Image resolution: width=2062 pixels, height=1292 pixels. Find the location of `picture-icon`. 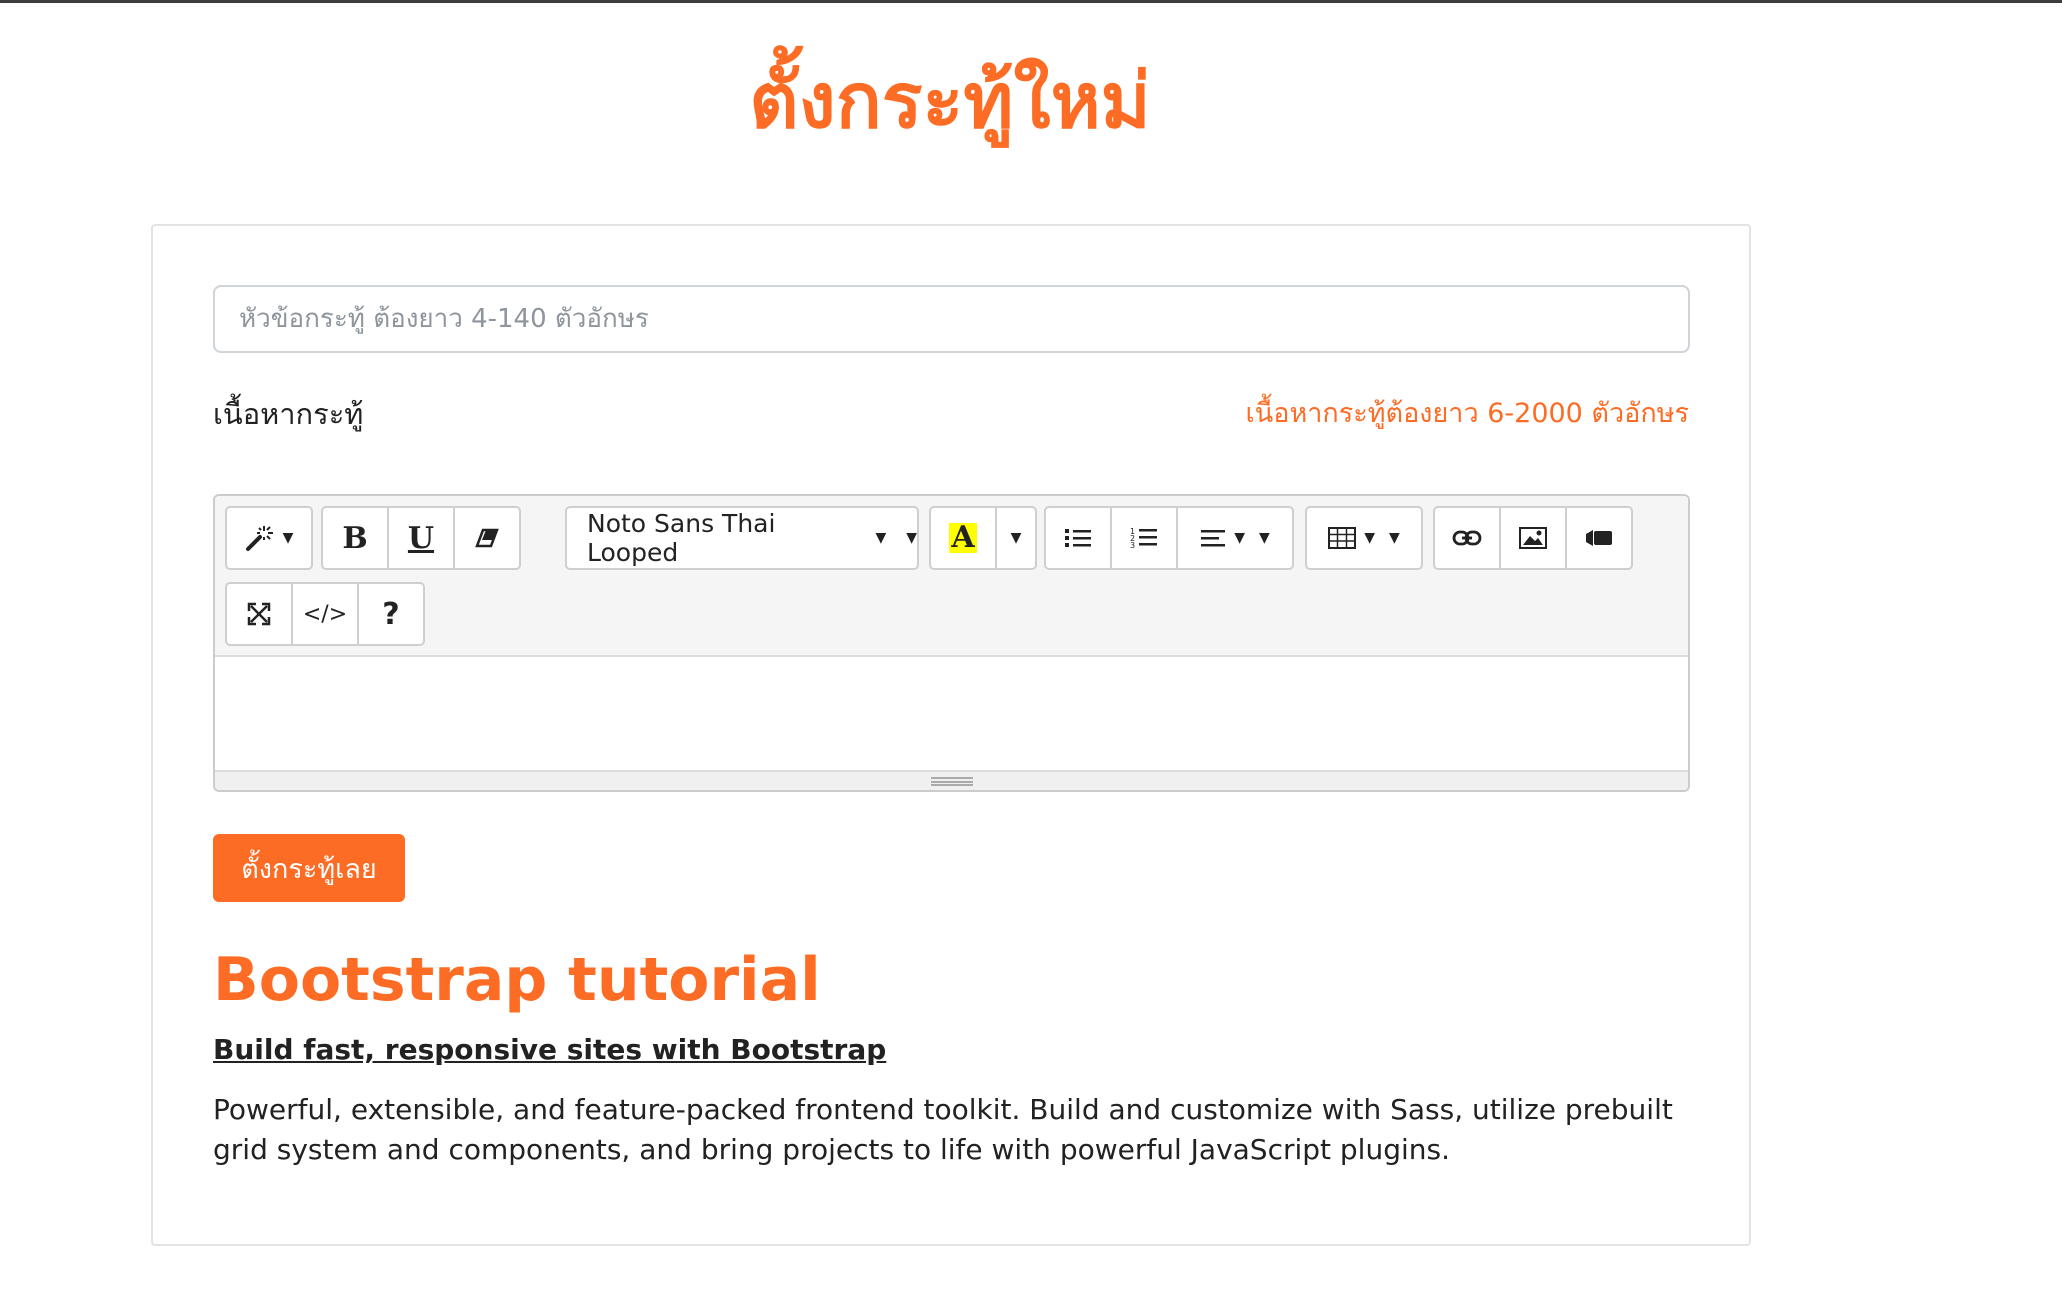

picture-icon is located at coordinates (1533, 538).